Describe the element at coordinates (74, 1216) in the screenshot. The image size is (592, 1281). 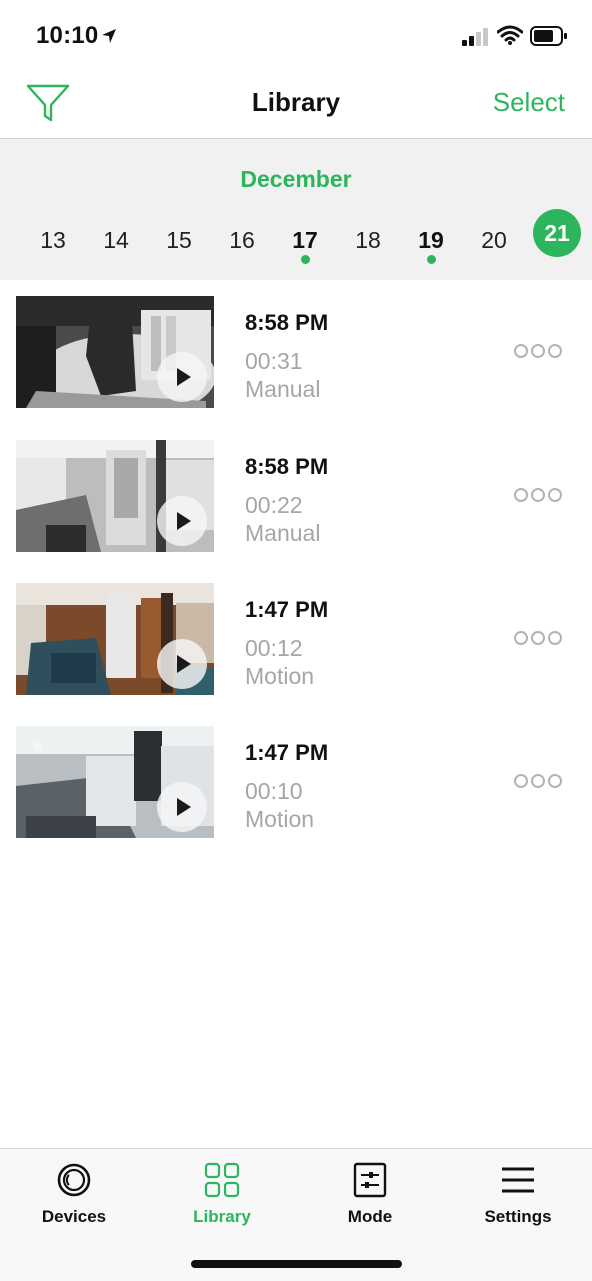
I see `tab-devices-label: Devices` at that location.